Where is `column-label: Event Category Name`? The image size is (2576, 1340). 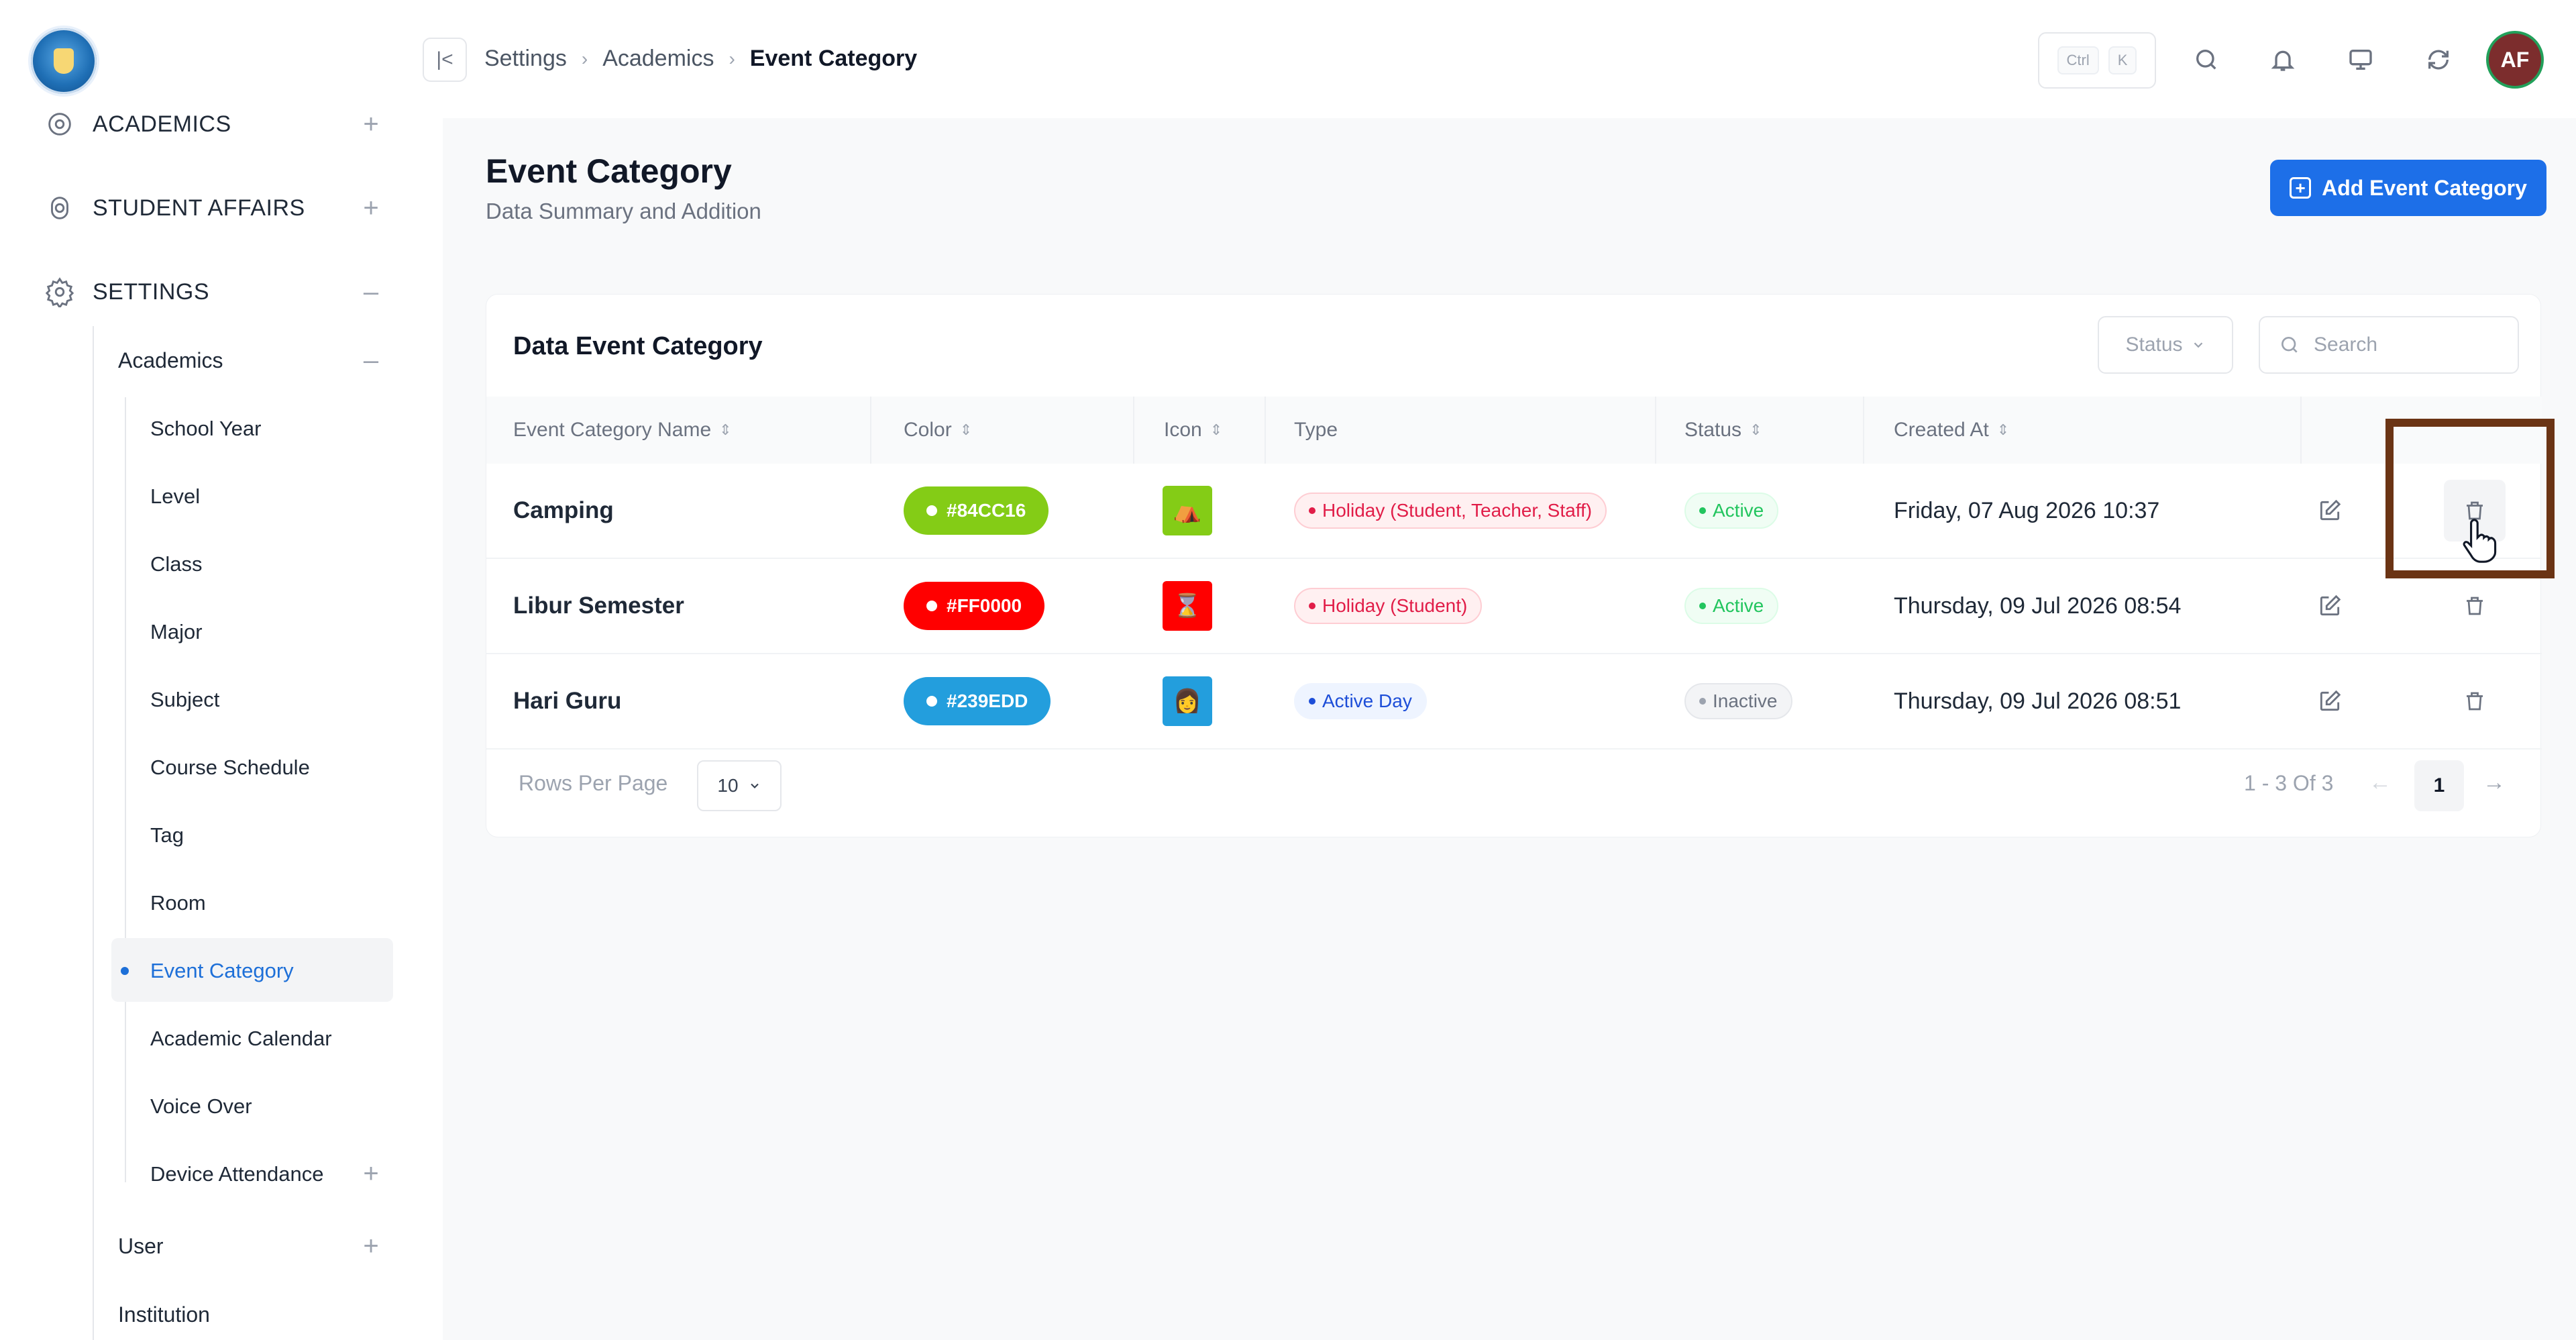
column-label: Event Category Name is located at coordinates (612, 430).